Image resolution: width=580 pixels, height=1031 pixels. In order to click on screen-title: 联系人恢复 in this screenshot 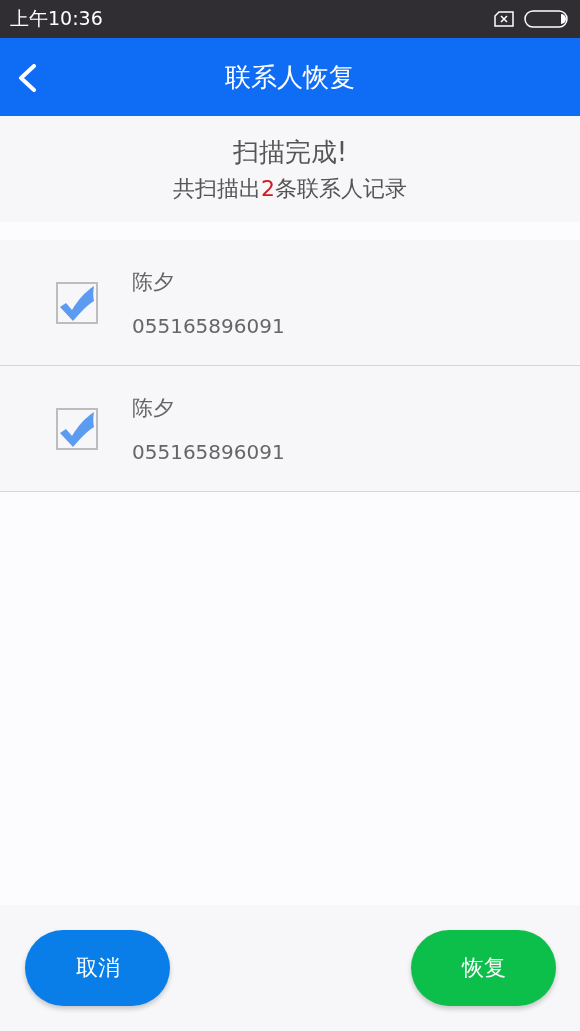, I will do `click(290, 77)`.